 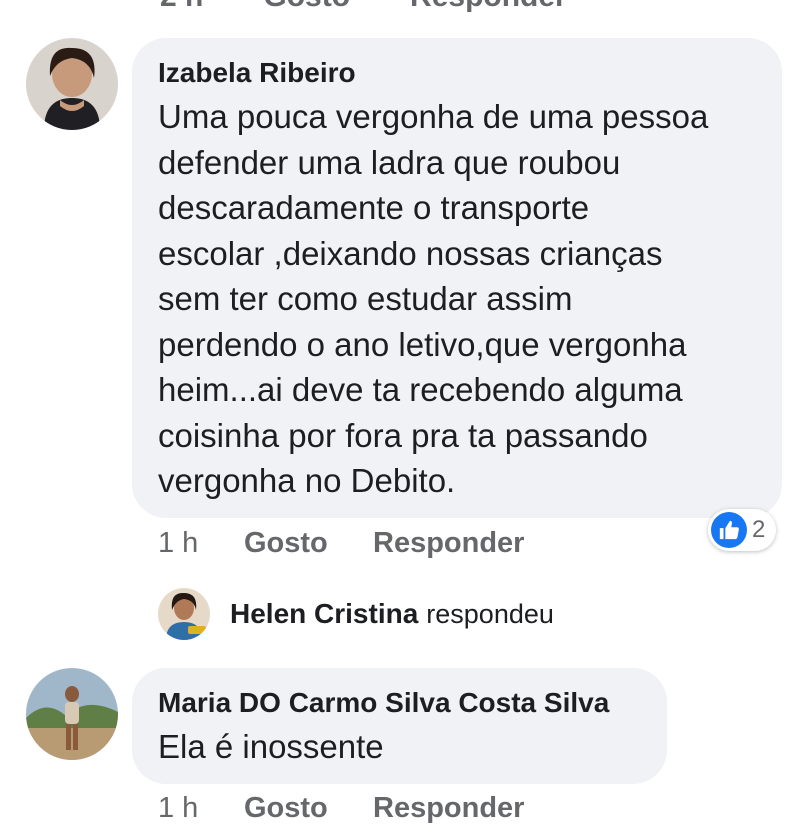 I want to click on reply-verb: respondeu, so click(x=490, y=613).